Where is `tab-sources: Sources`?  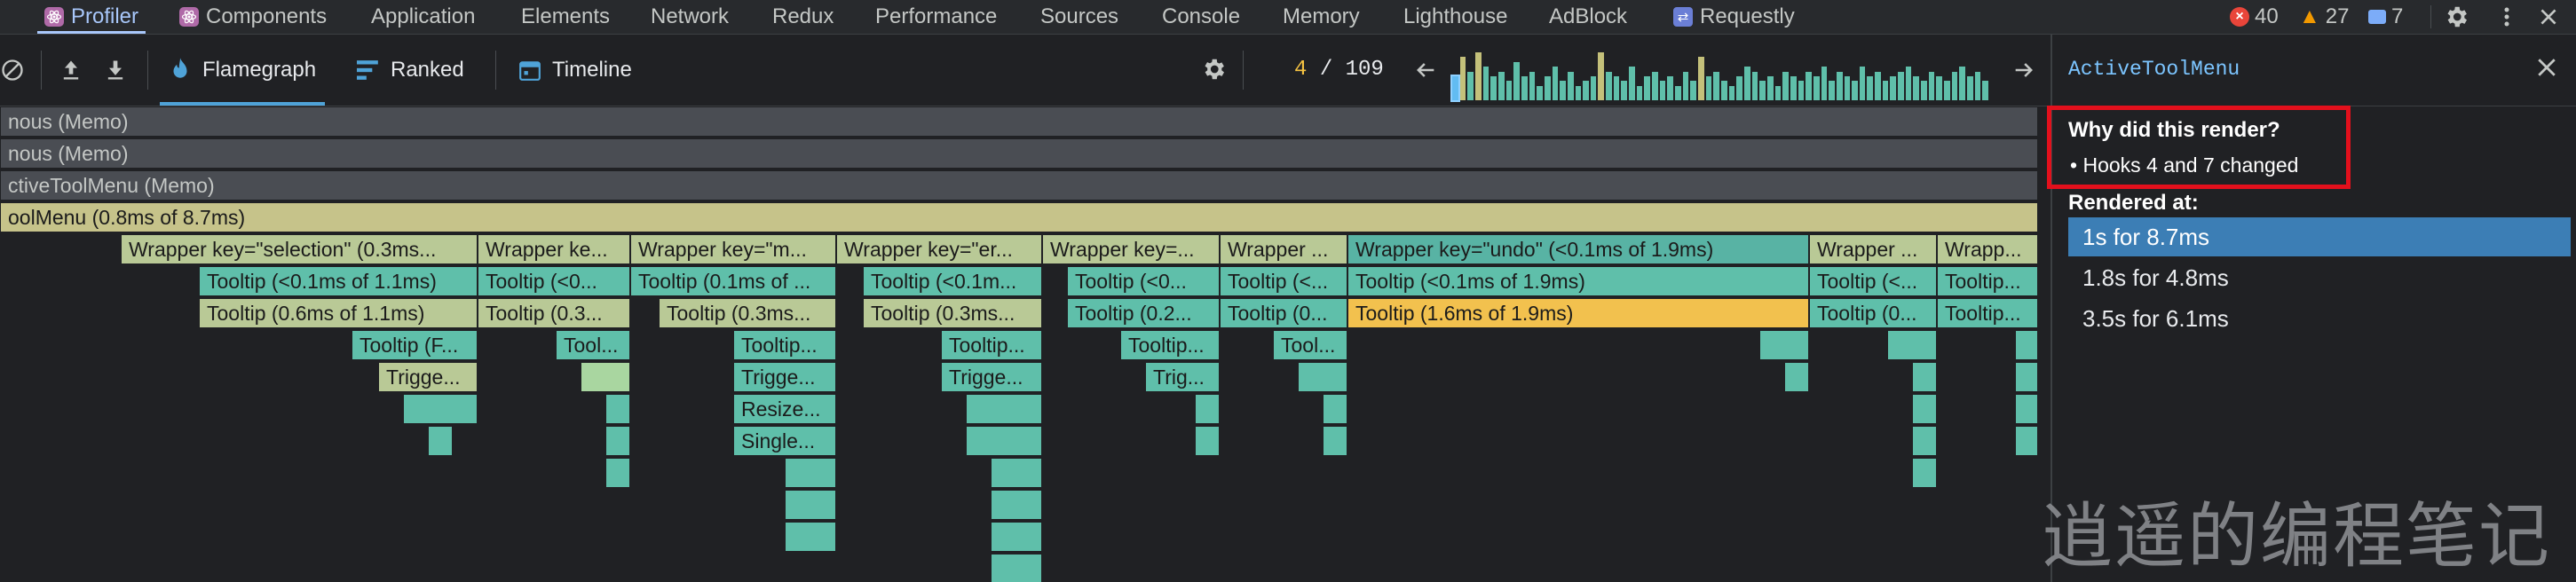 tab-sources: Sources is located at coordinates (1079, 17).